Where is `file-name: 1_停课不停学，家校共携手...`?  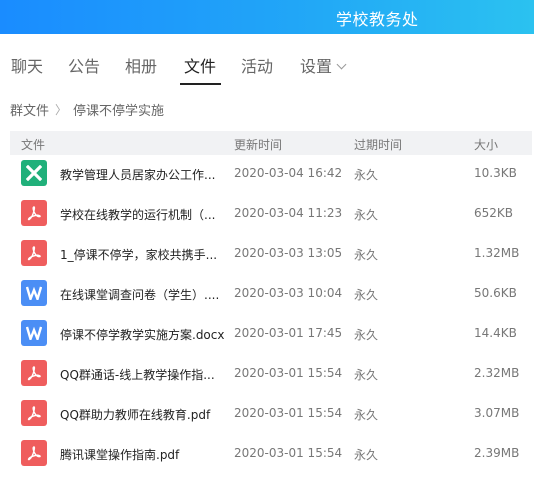
file-name: 1_停课不停学，家校共携手... is located at coordinates (139, 255).